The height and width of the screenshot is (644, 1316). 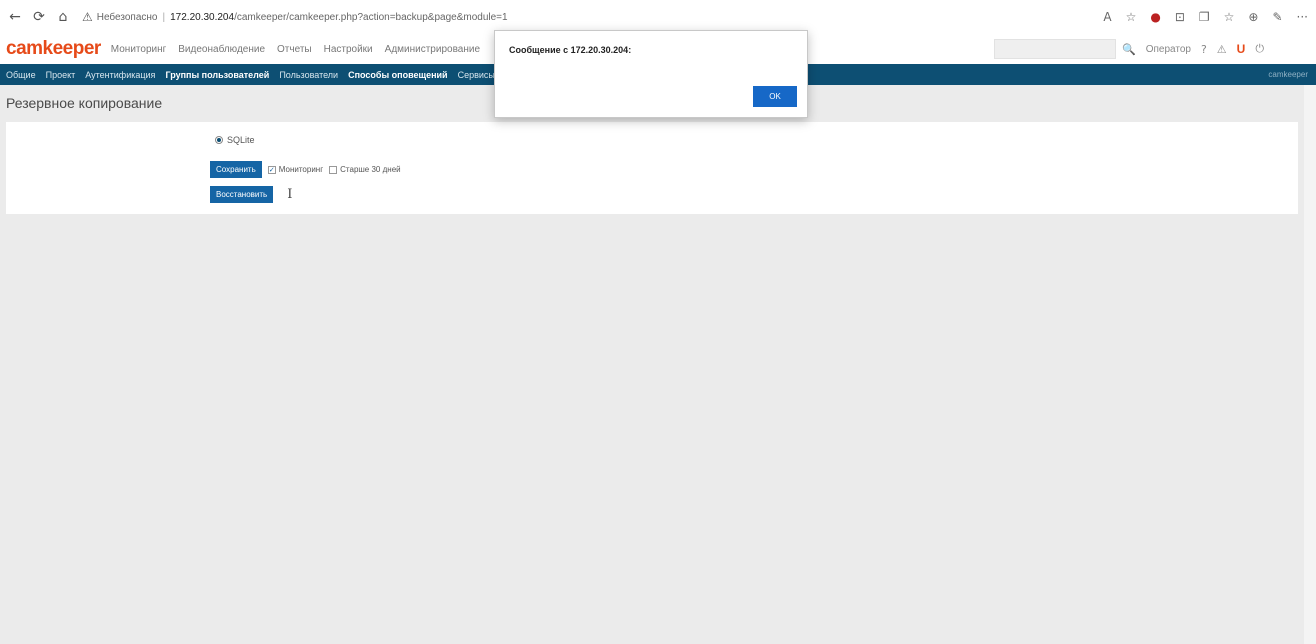 What do you see at coordinates (15, 17) in the screenshot?
I see `back-icon: ←` at bounding box center [15, 17].